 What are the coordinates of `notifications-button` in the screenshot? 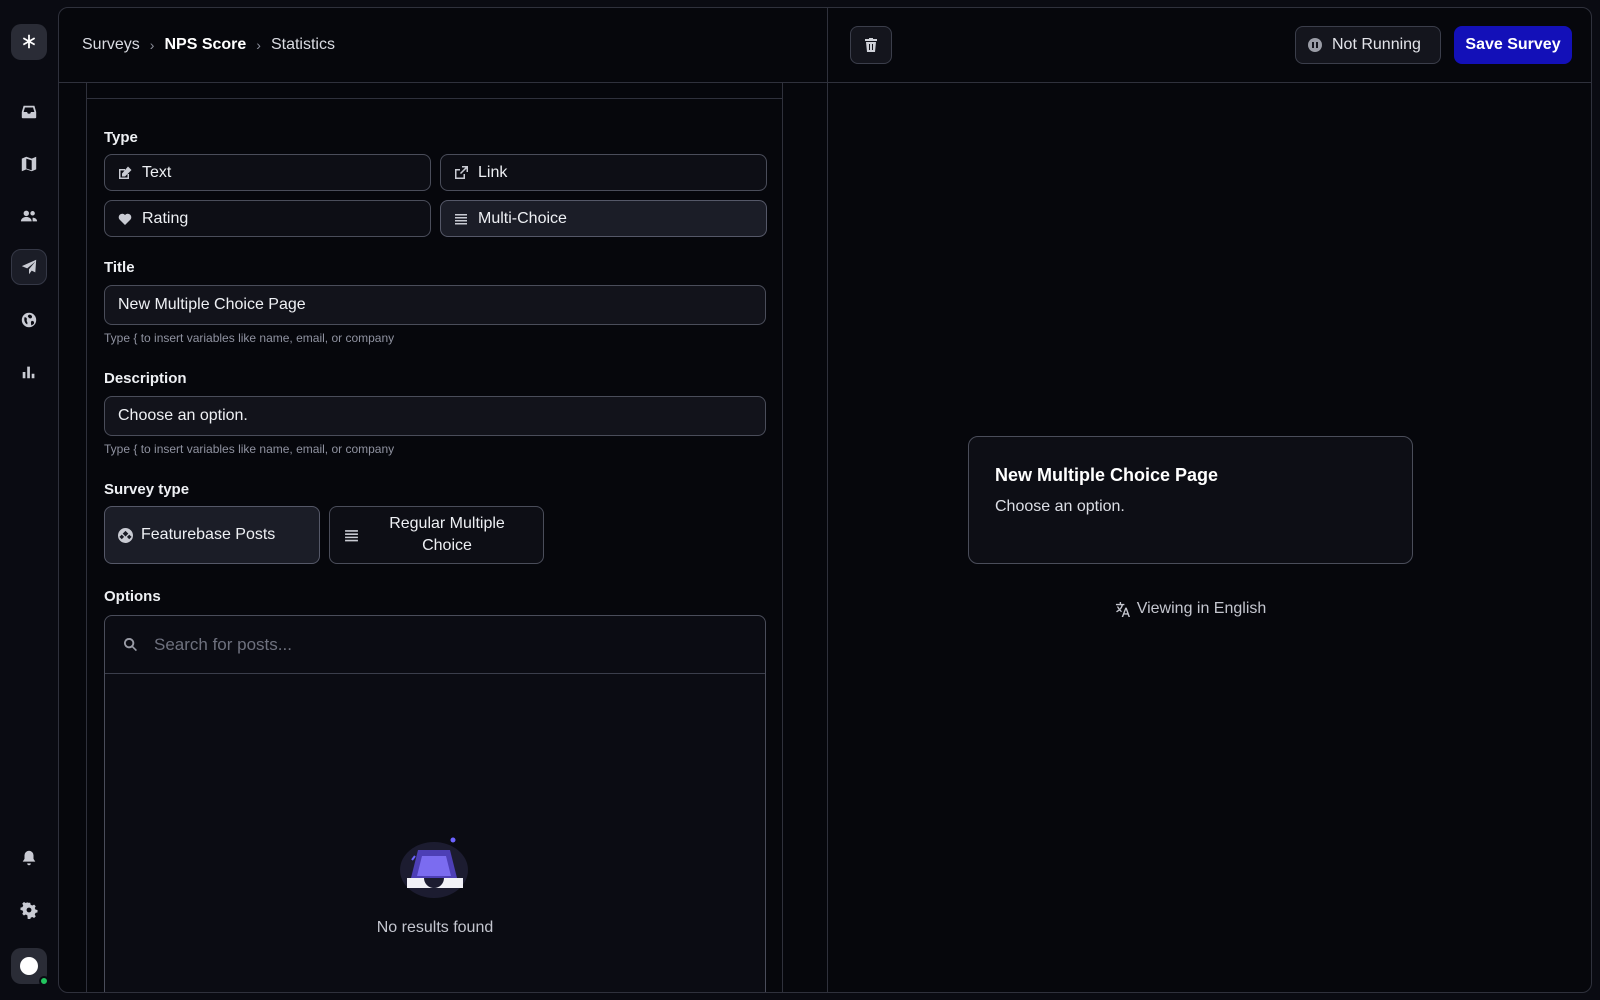 It's located at (29, 858).